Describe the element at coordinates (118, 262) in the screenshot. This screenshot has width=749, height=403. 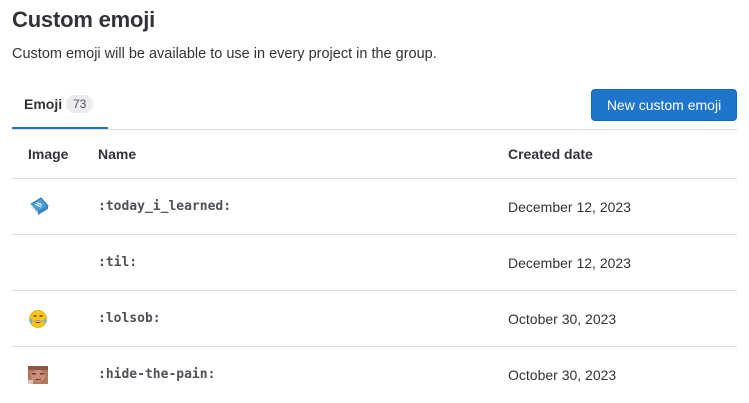
I see `emoji-name: :til:` at that location.